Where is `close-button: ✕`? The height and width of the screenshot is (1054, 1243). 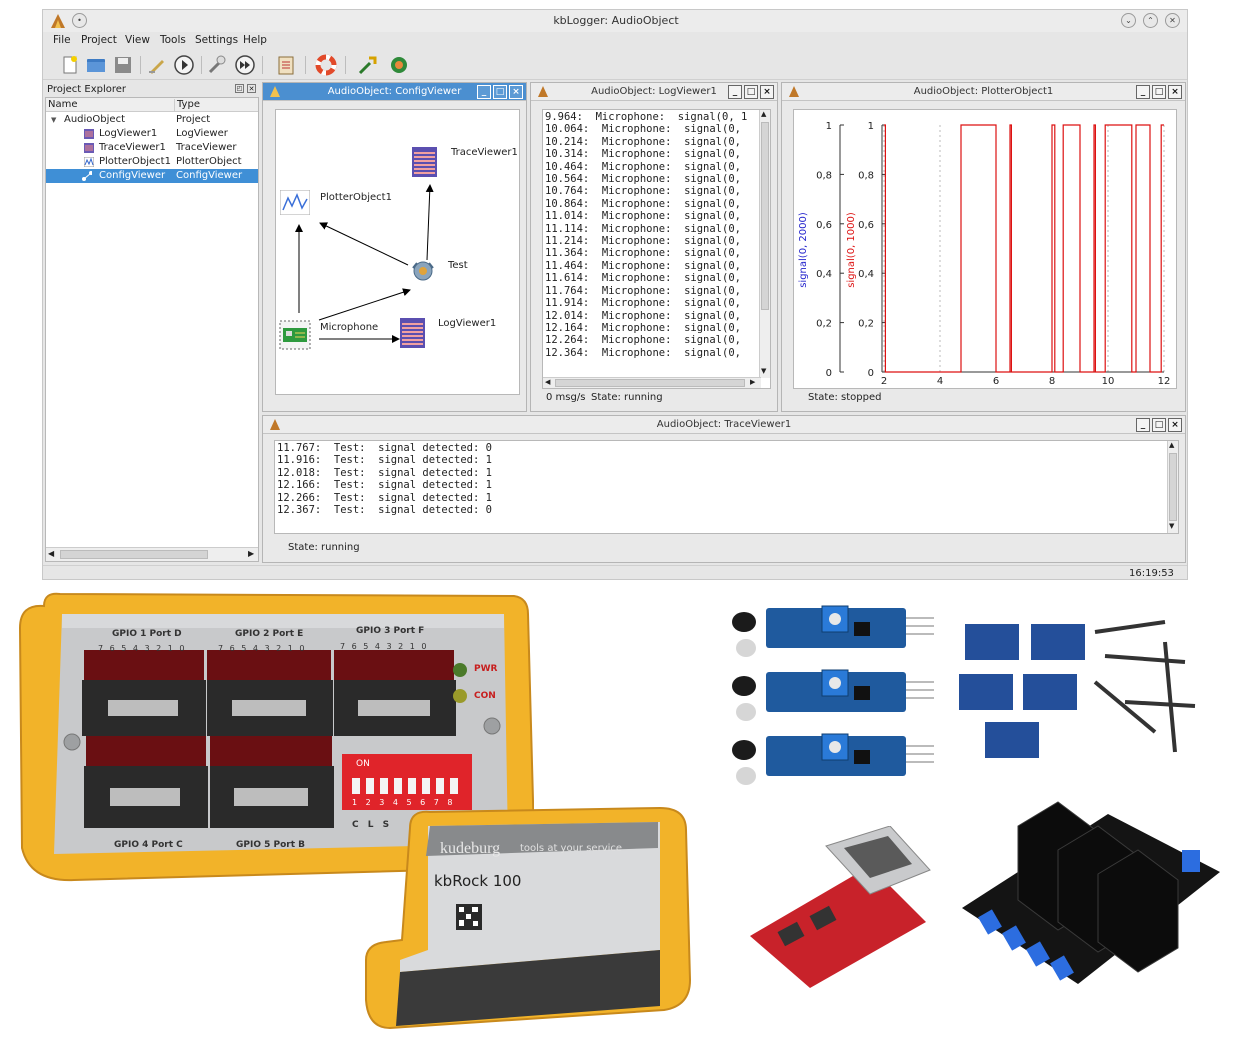
close-button: ✕ is located at coordinates (1172, 20).